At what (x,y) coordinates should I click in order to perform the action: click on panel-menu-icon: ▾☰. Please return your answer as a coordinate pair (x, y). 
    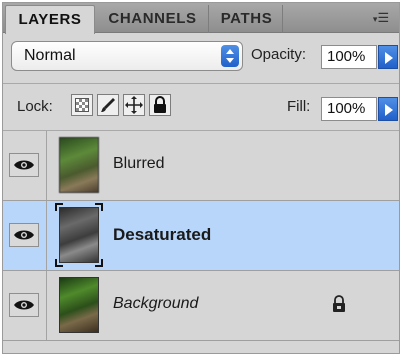
    Looking at the image, I should click on (381, 18).